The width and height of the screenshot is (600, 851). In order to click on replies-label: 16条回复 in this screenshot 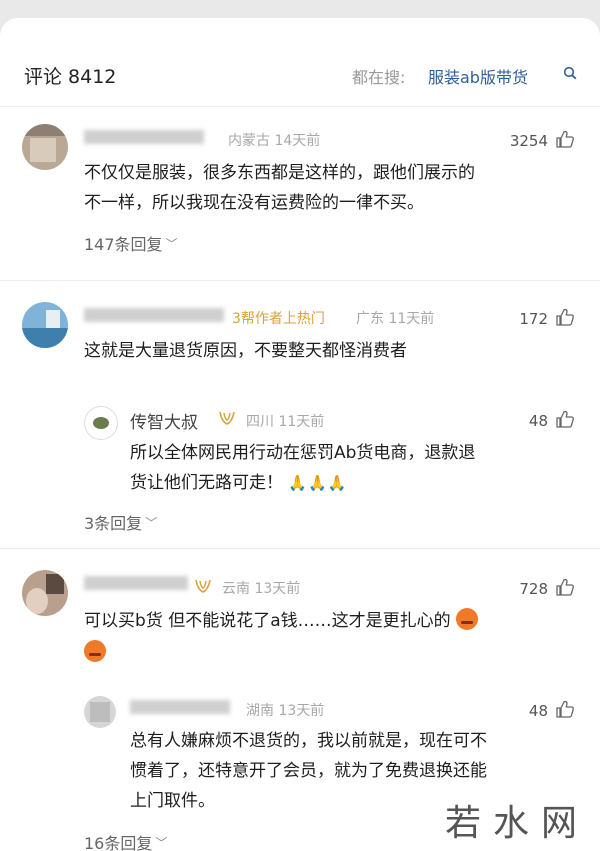, I will do `click(118, 842)`.